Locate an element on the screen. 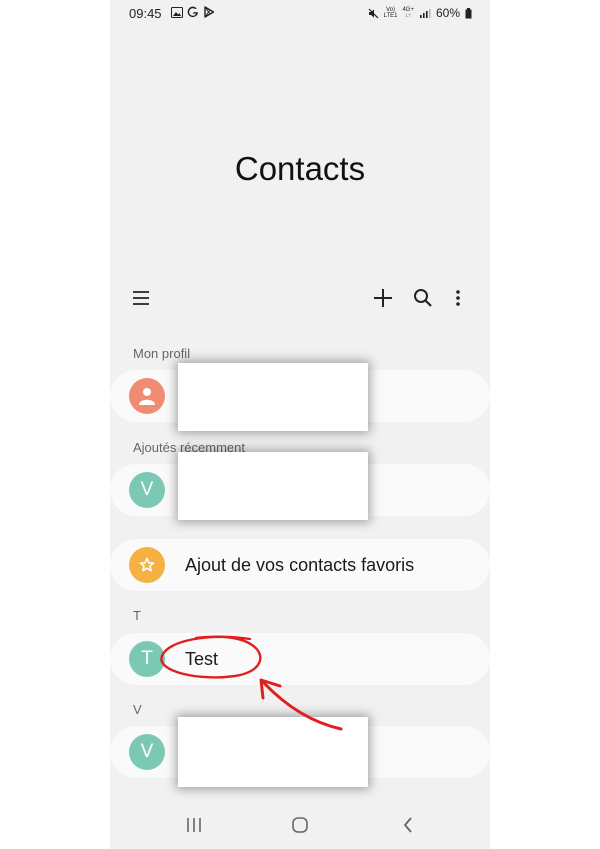  home-icon is located at coordinates (300, 825).